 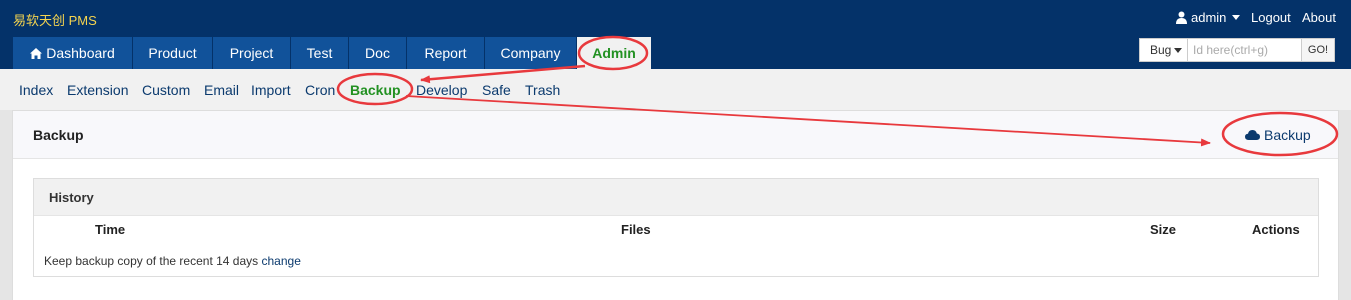 What do you see at coordinates (375, 90) in the screenshot?
I see `subnav-item-backup: Backup` at bounding box center [375, 90].